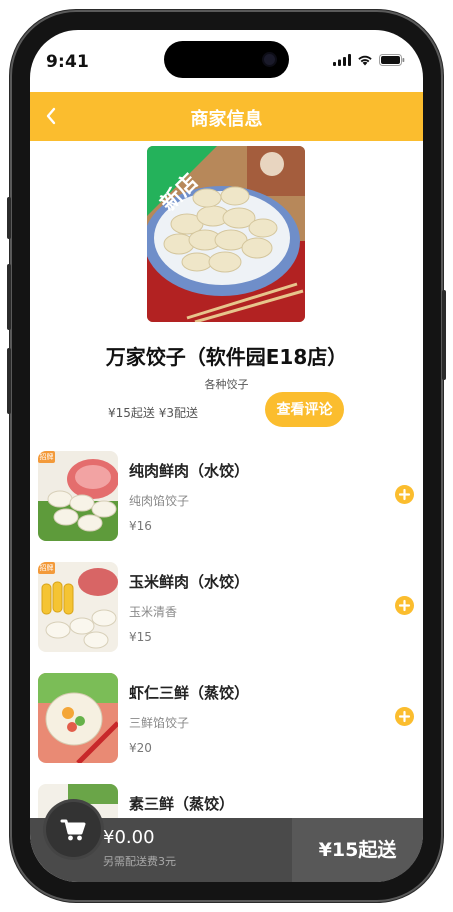 Image resolution: width=453 pixels, height=912 pixels. Describe the element at coordinates (365, 60) in the screenshot. I see `wifi-icon` at that location.